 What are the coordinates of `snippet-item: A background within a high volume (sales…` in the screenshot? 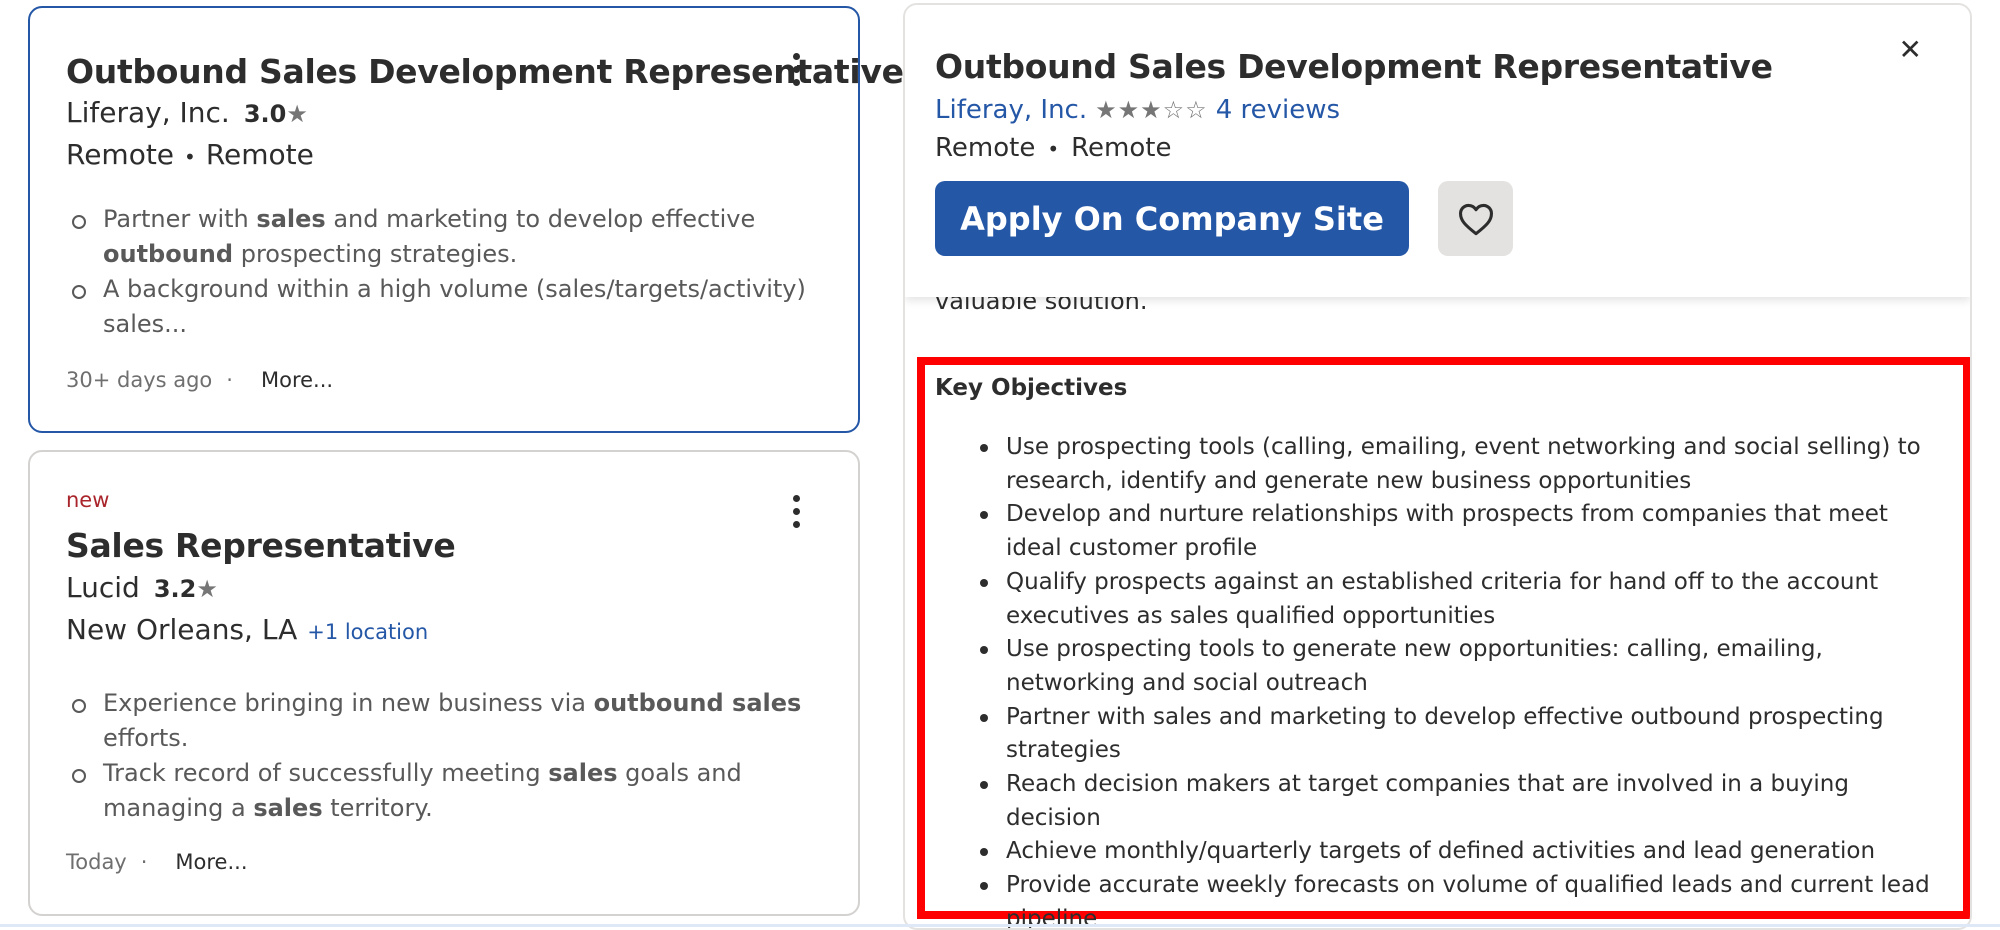 It's located at (446, 307).